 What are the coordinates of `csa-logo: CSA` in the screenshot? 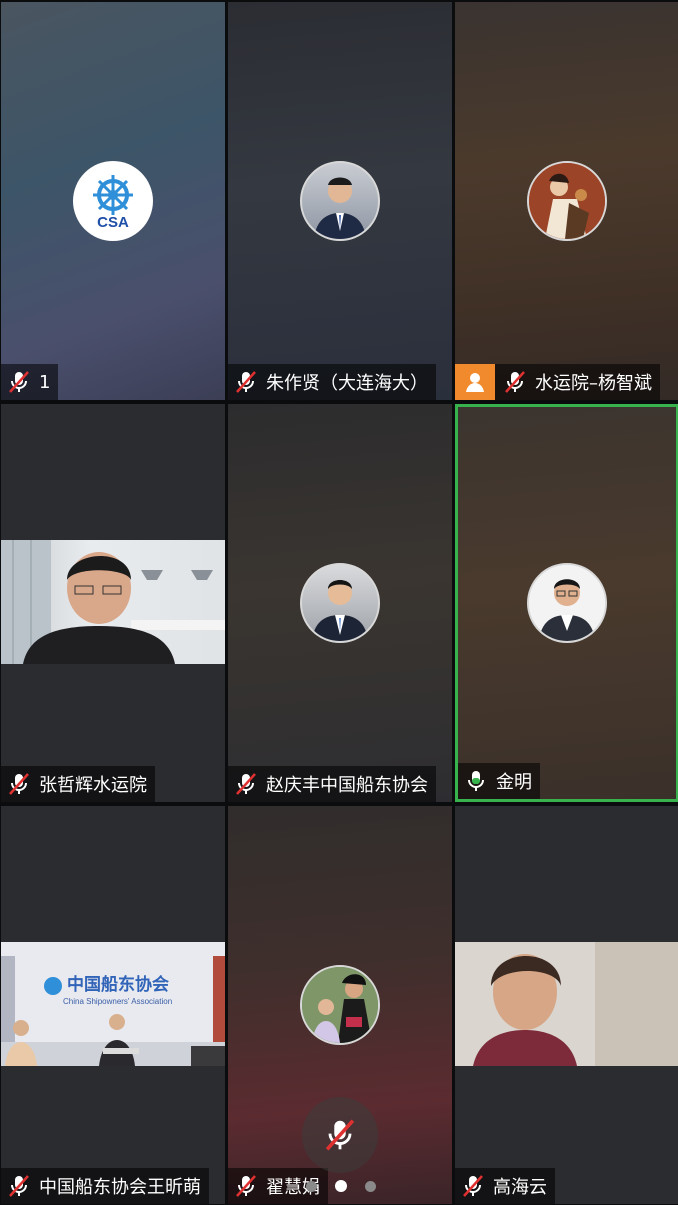 It's located at (113, 201).